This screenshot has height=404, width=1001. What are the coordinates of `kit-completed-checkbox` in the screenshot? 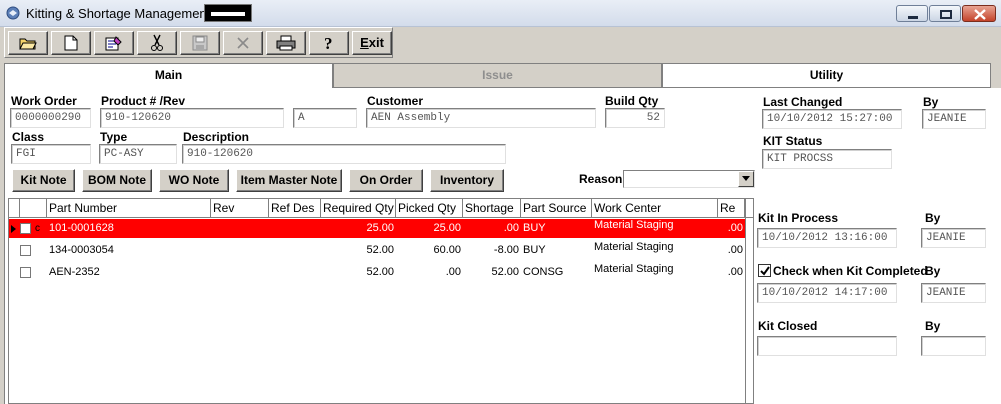 It's located at (764, 270).